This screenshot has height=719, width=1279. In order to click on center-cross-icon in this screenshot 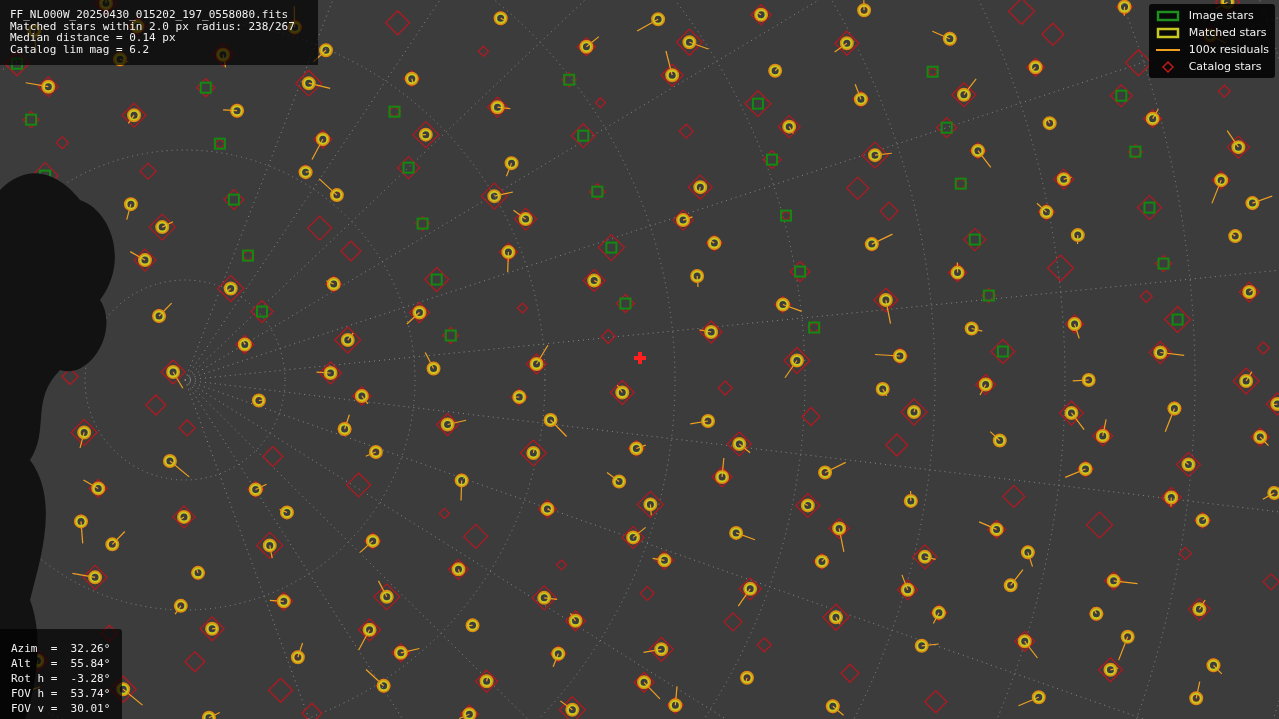, I will do `click(640, 358)`.